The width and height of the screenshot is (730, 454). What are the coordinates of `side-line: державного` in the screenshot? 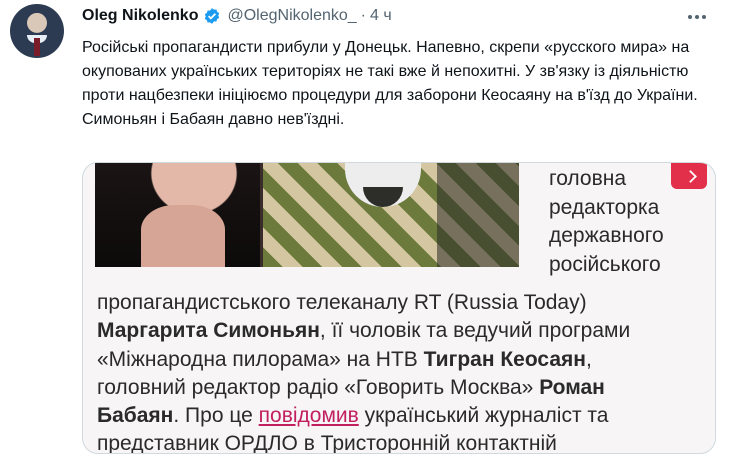 It's located at (606, 235).